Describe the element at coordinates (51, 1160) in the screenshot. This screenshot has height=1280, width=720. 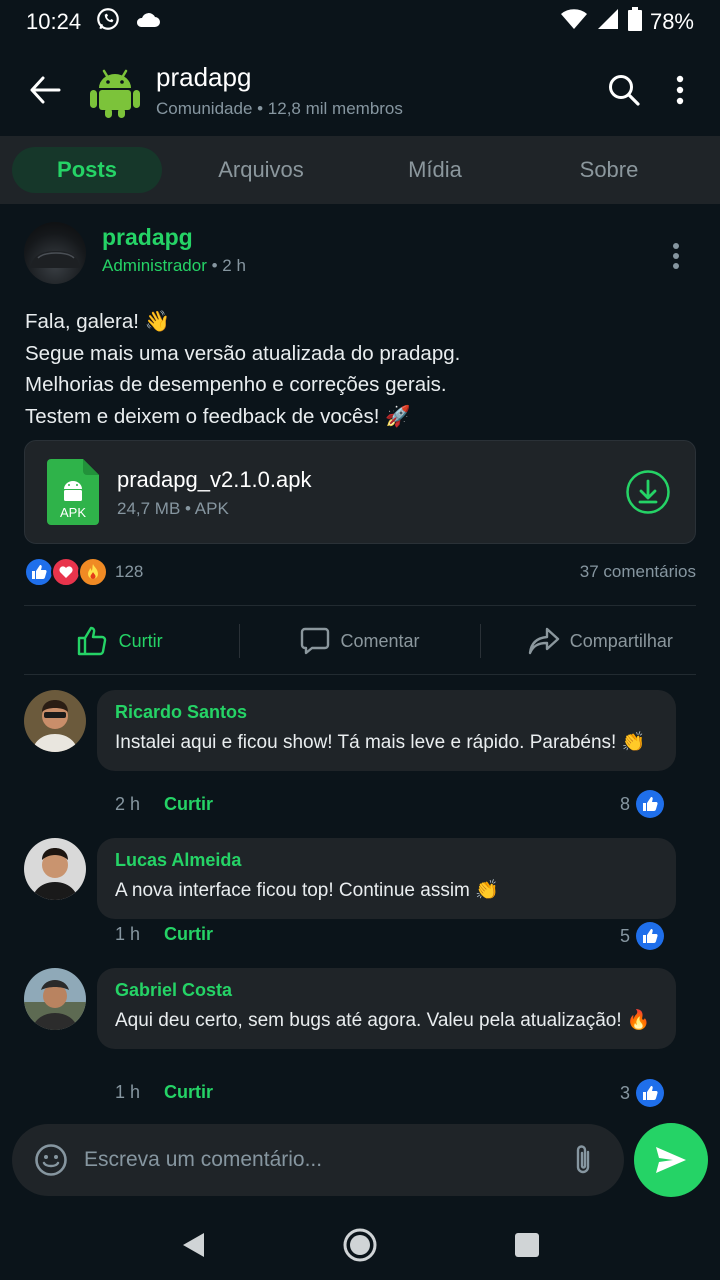
I see `emoji-button` at that location.